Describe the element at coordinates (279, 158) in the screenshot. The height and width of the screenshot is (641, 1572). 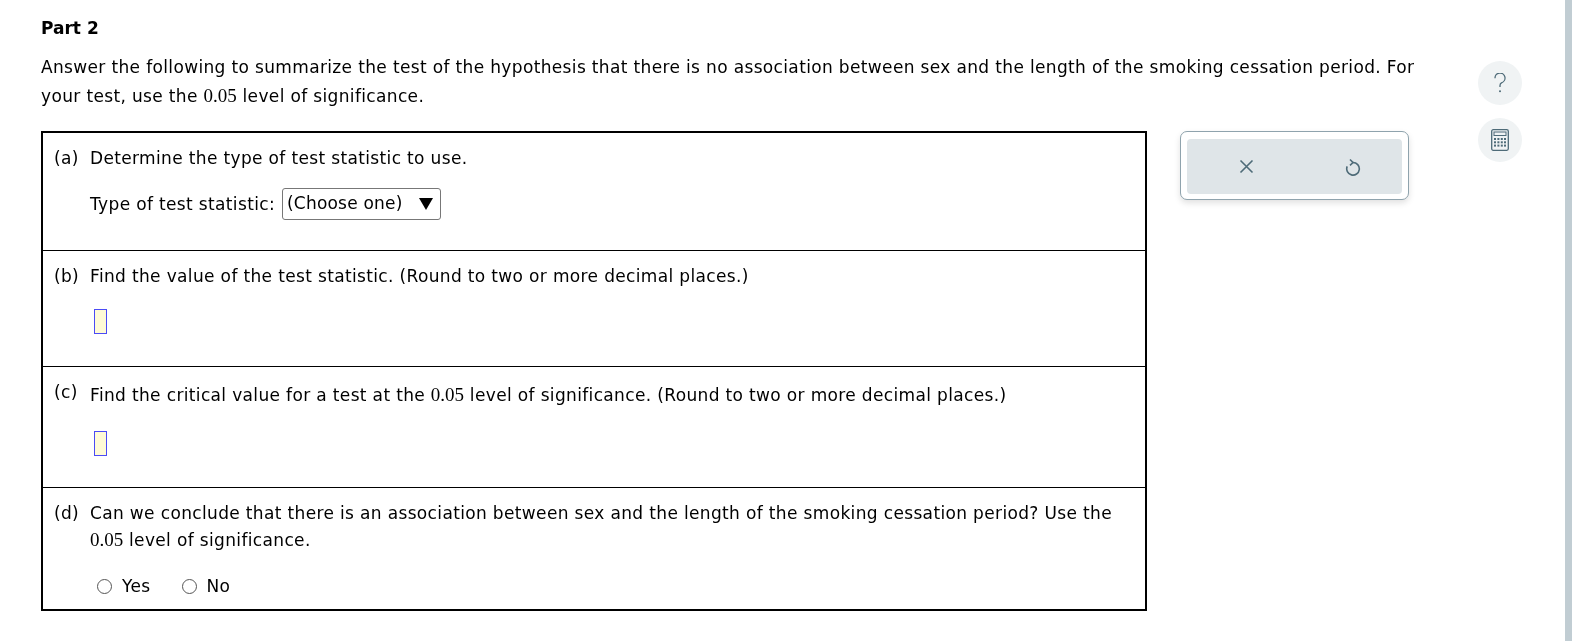
I see `question-text: Determine the type of test statistic to use.` at that location.